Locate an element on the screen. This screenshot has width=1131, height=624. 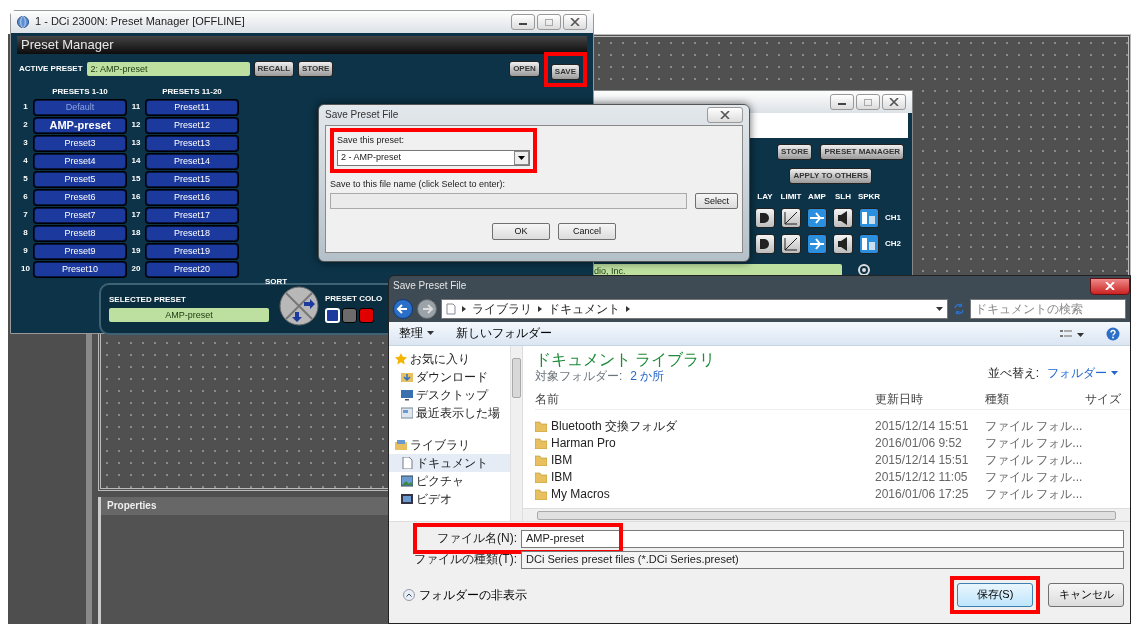
nav-item: ピクチャ is located at coordinates (449, 481).